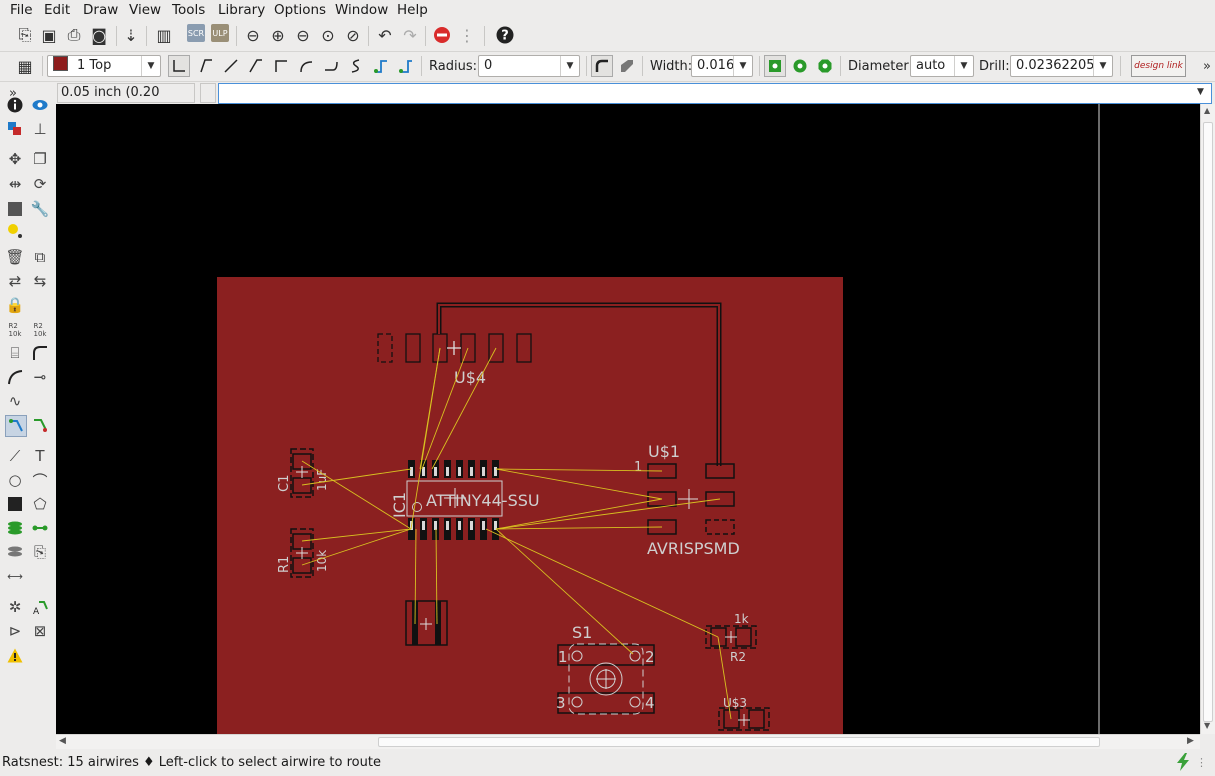  What do you see at coordinates (40, 607) in the screenshot?
I see `auto-route-icon: A` at bounding box center [40, 607].